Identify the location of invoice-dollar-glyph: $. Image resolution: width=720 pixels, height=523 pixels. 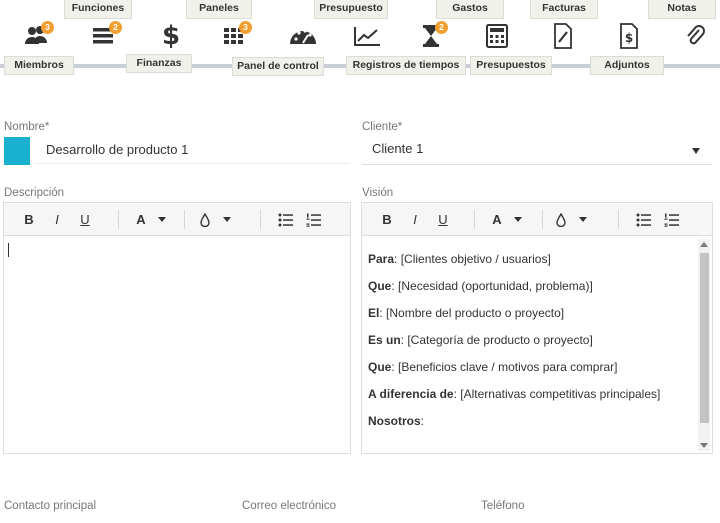
(629, 38).